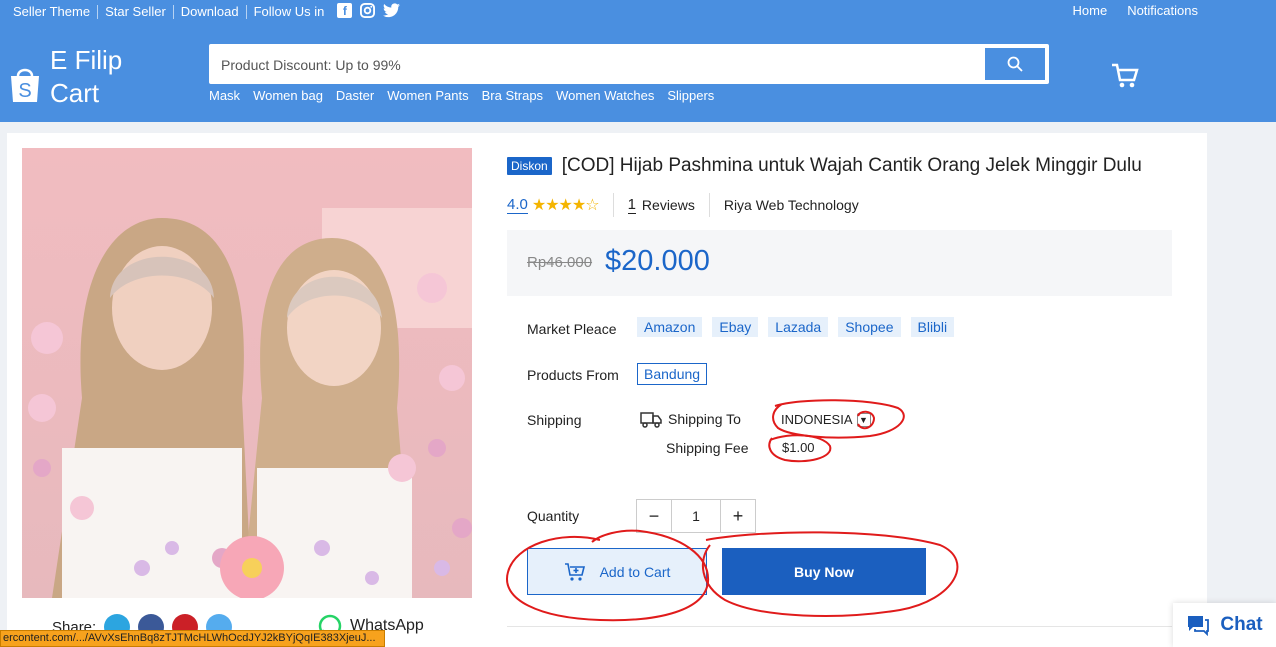 This screenshot has width=1276, height=647. Describe the element at coordinates (704, 419) in the screenshot. I see `shipping-to-label: Shipping To` at that location.